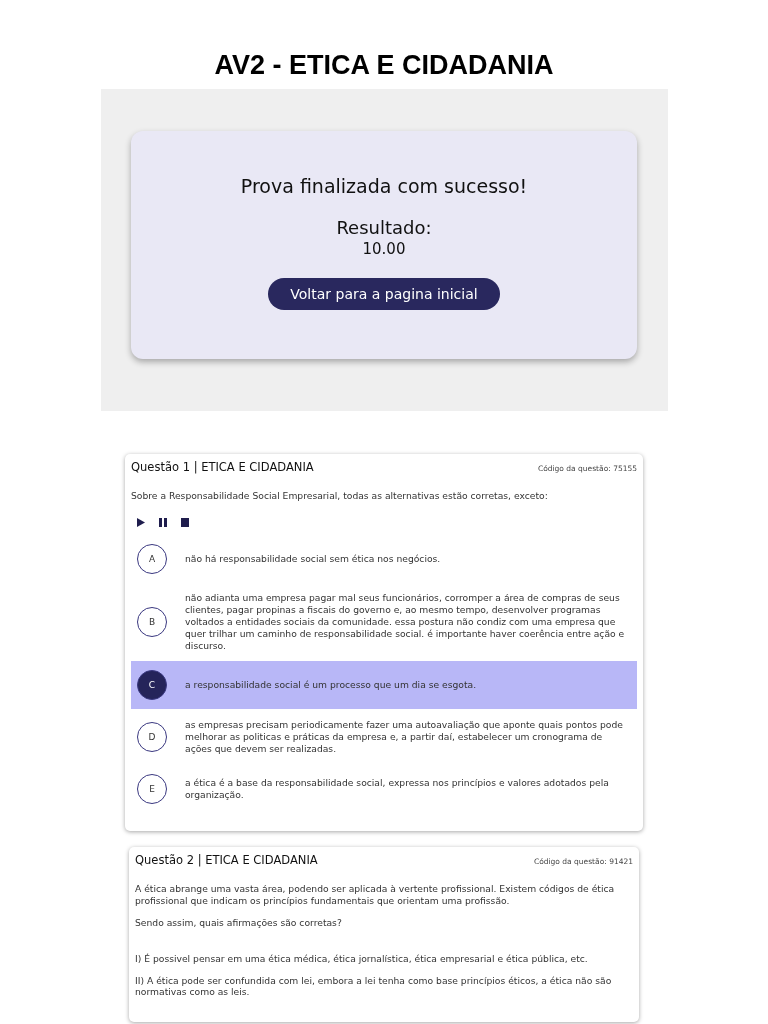 The image size is (768, 1024). Describe the element at coordinates (340, 496) in the screenshot. I see `question-text: Sobre a Responsabilidade Social Empresarial, todas as alternativas estão corretas, exceto:` at that location.